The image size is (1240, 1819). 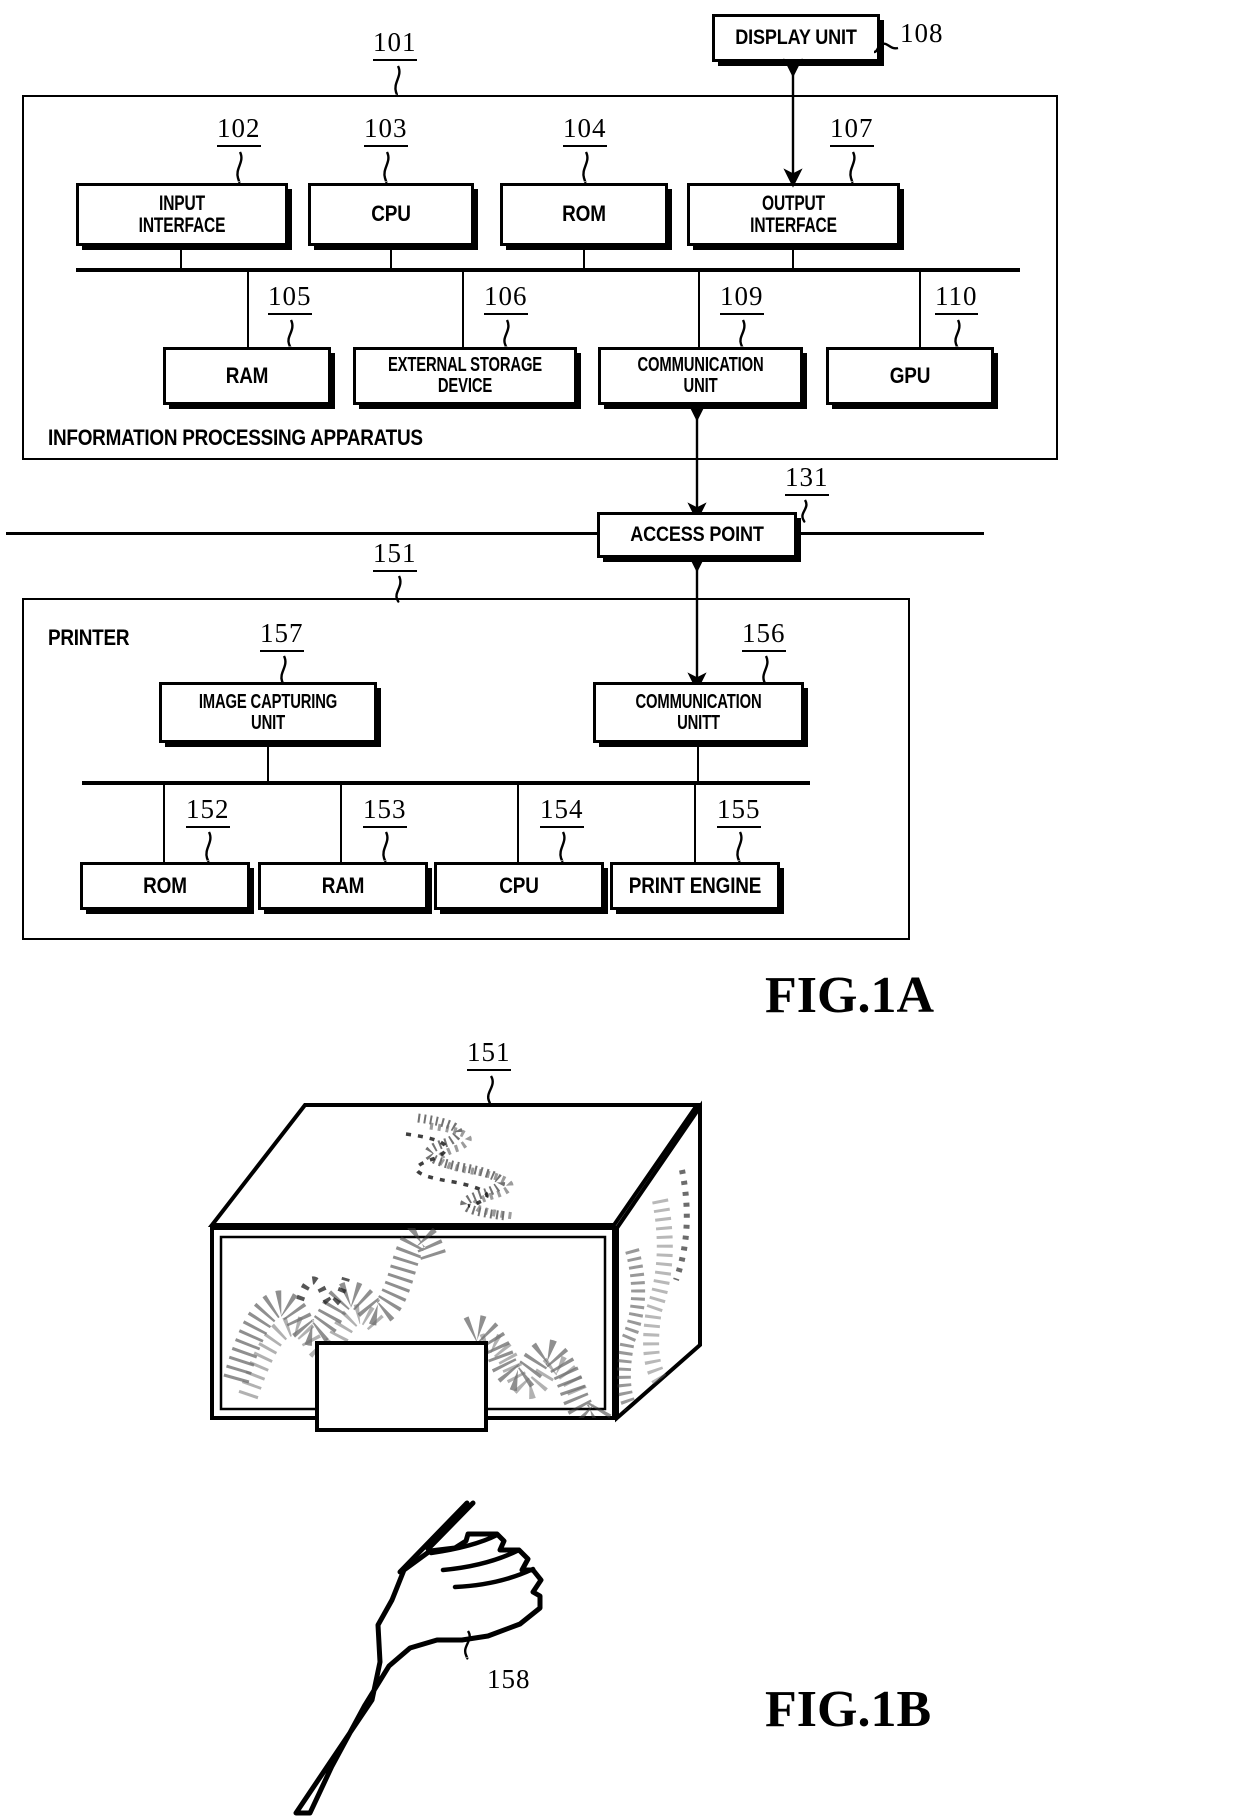 I want to click on hand-illustration, so click(x=418, y=1658).